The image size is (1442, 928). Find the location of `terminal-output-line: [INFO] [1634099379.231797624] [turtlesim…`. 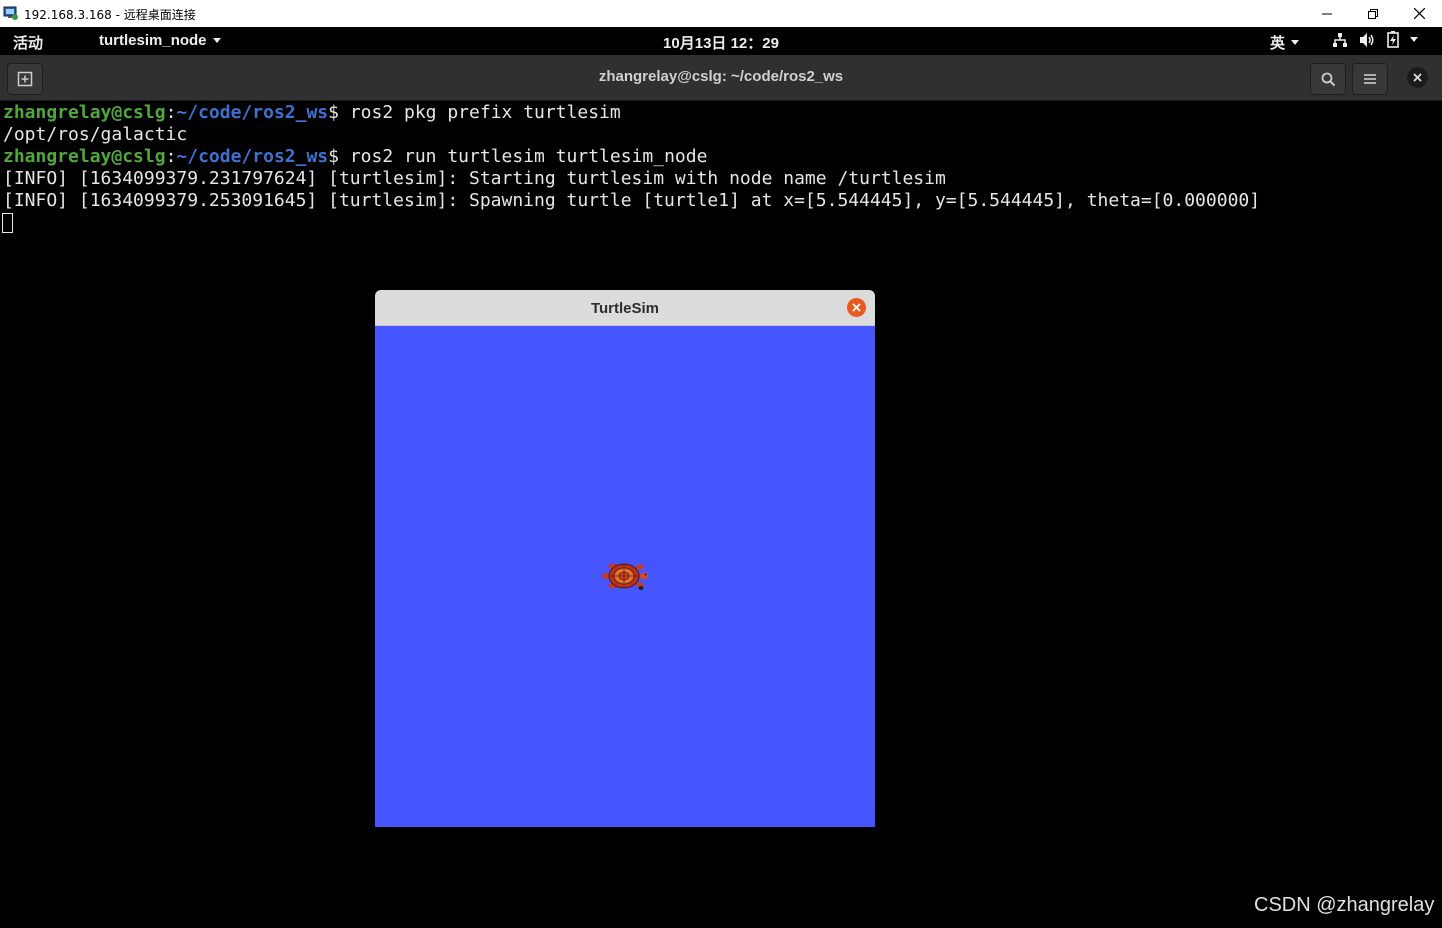

terminal-output-line: [INFO] [1634099379.231797624] [turtlesim… is located at coordinates (474, 178).